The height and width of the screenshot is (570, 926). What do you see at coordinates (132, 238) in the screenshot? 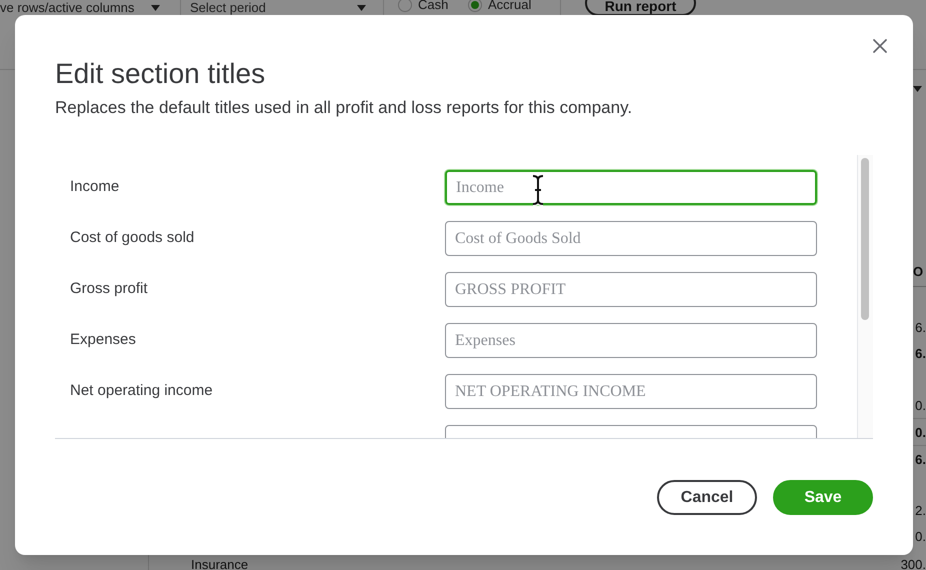
I see `field-label: Cost of goods sold` at bounding box center [132, 238].